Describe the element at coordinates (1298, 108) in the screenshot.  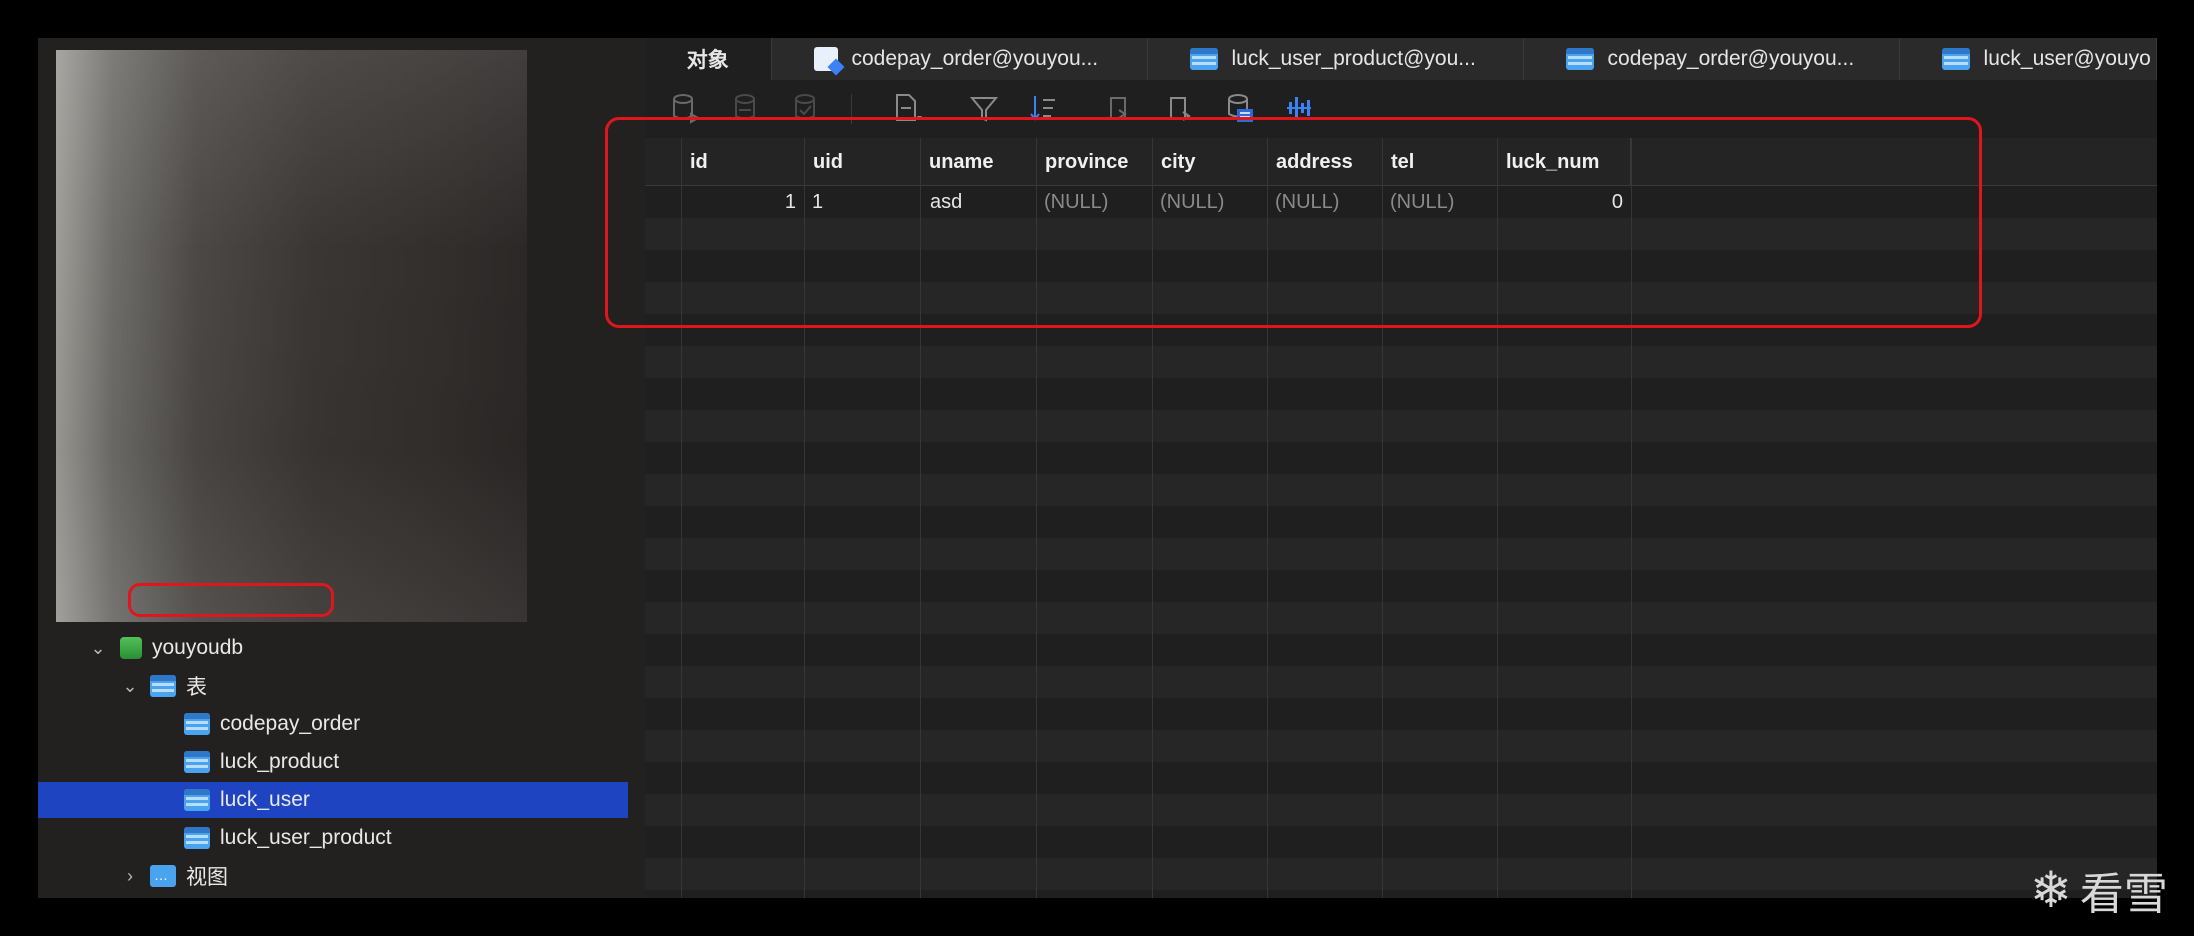
I see `chart-icon` at that location.